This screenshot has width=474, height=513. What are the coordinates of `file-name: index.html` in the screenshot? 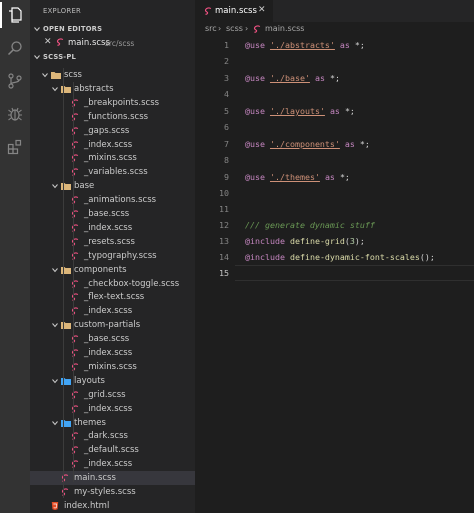 It's located at (87, 505).